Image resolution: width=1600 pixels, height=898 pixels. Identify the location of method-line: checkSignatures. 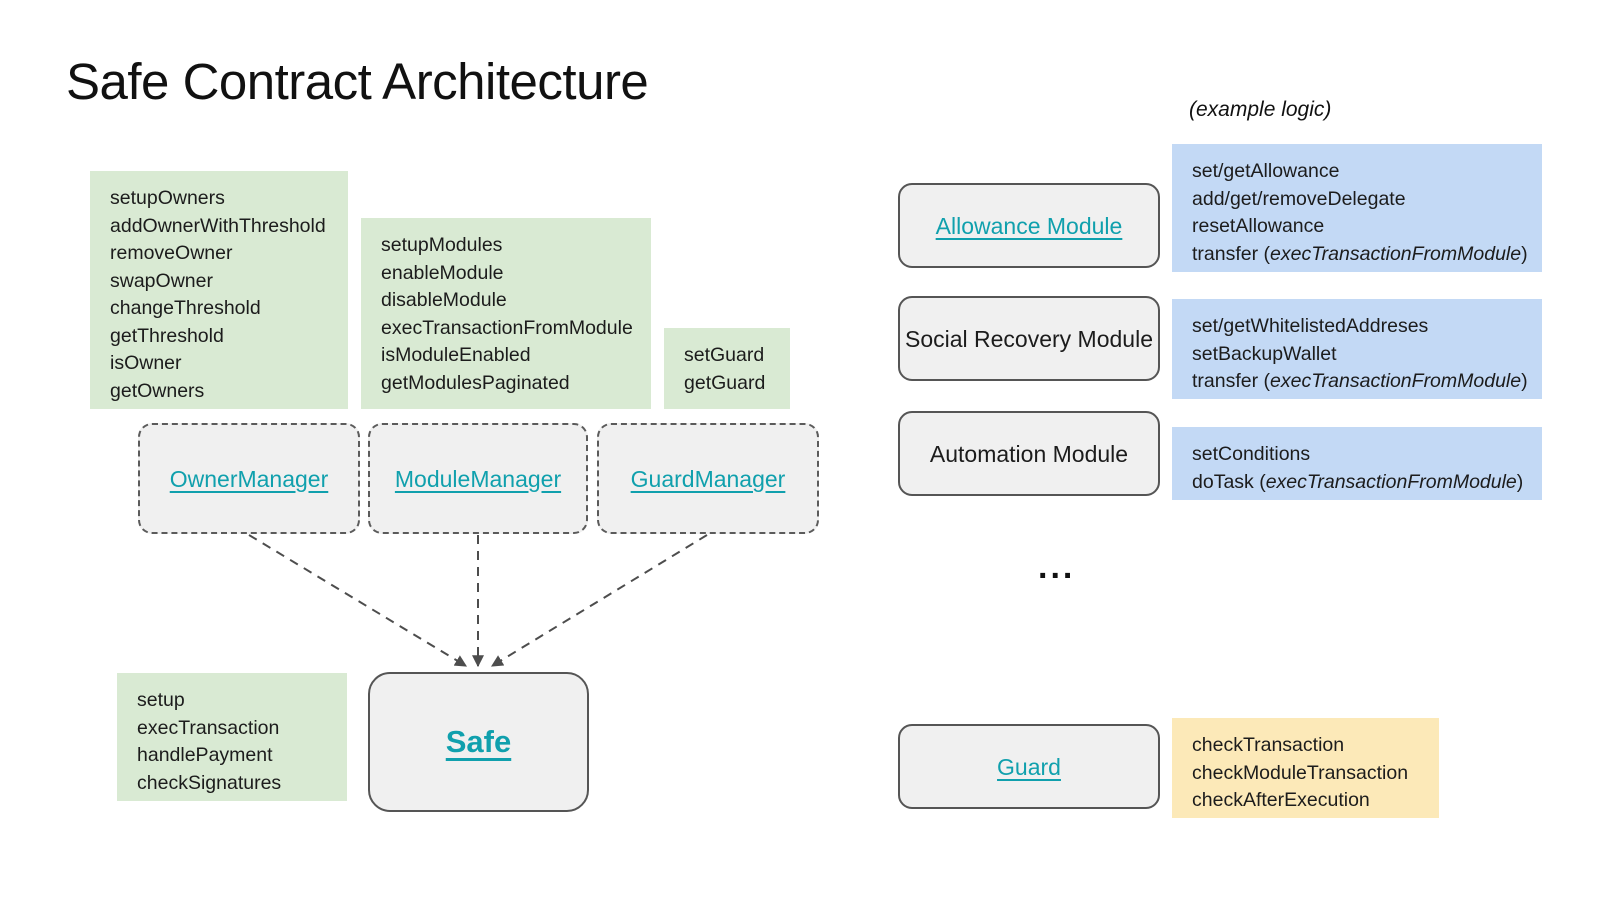
(209, 782).